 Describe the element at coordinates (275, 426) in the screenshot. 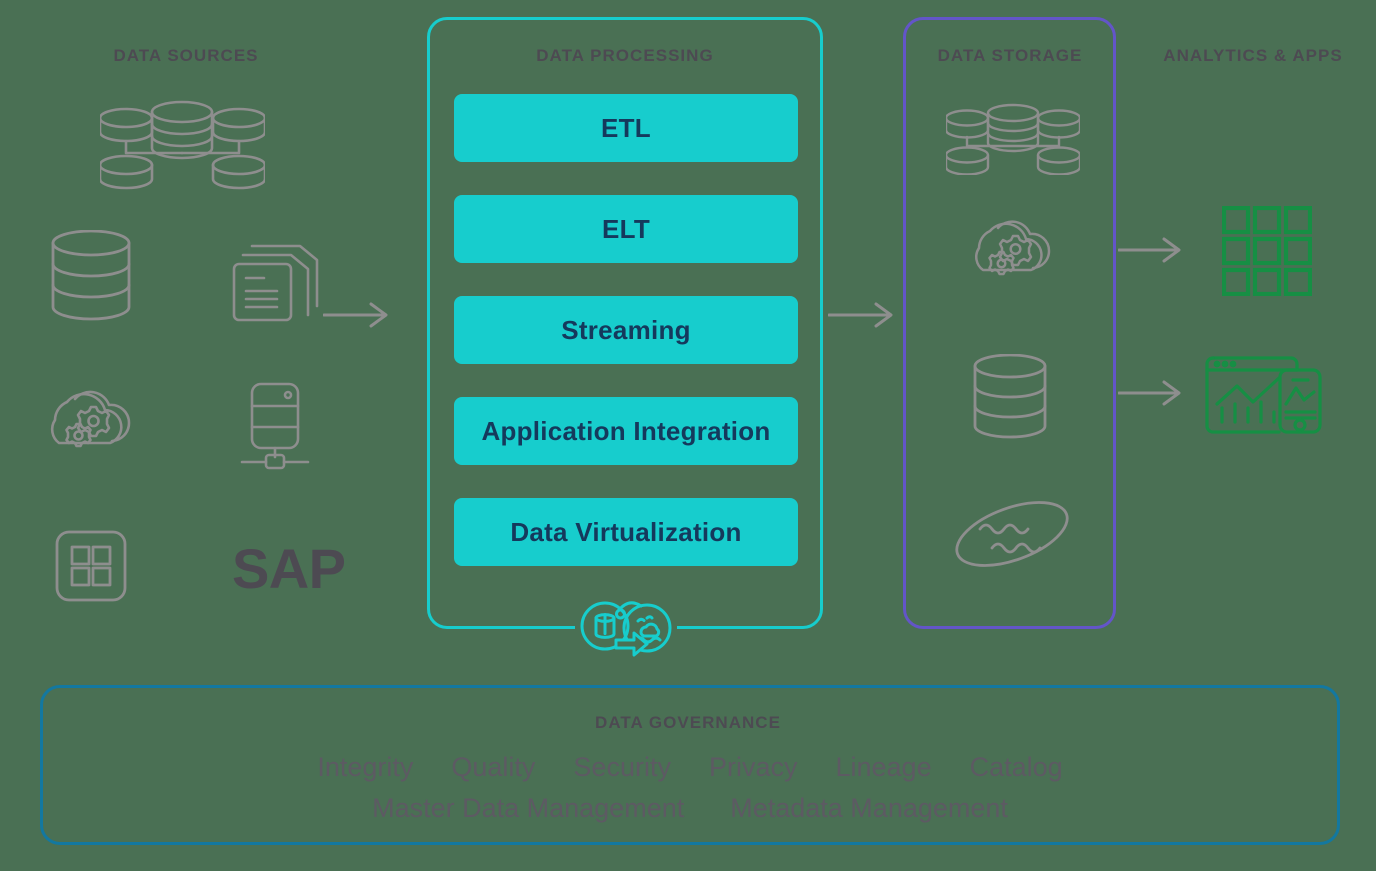

I see `server-icon` at that location.